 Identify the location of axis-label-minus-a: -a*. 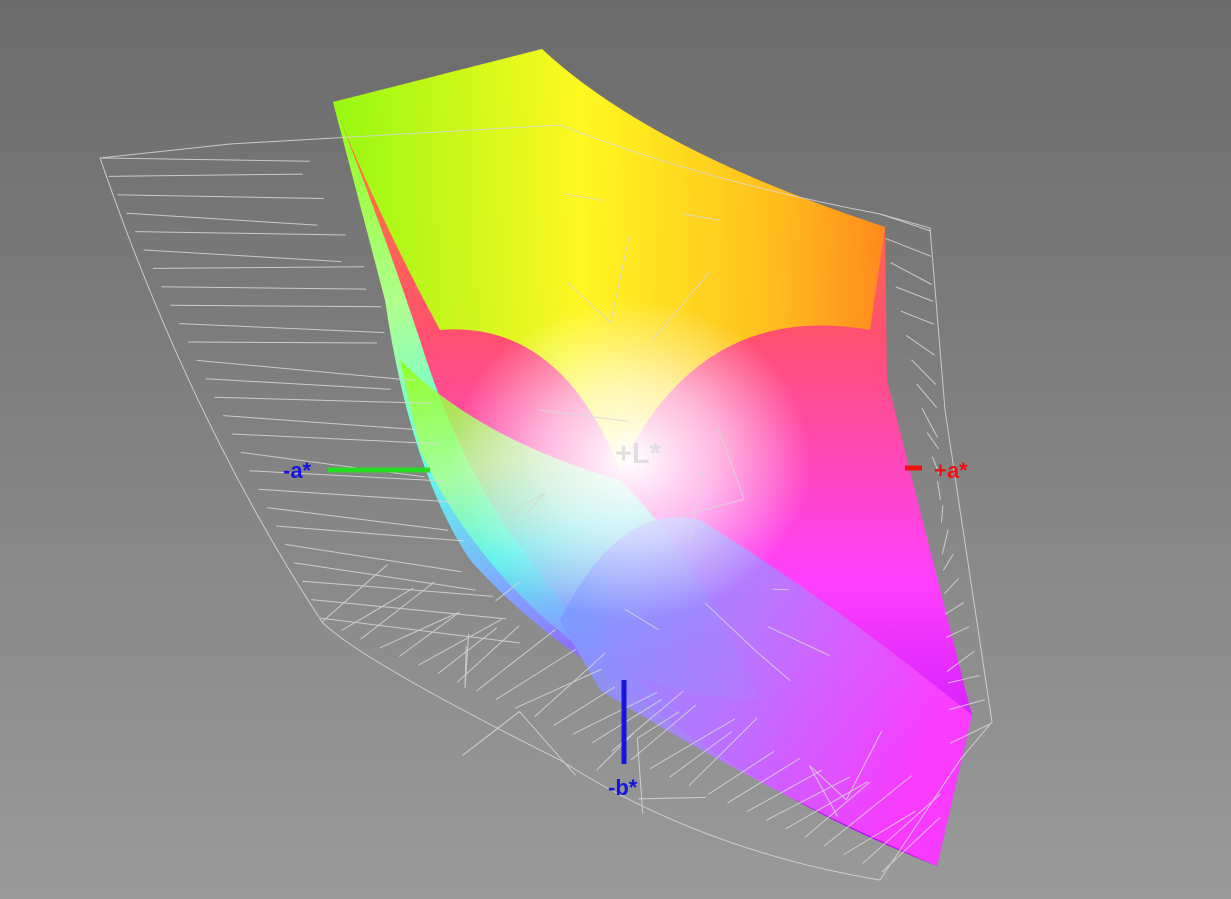
(297, 470).